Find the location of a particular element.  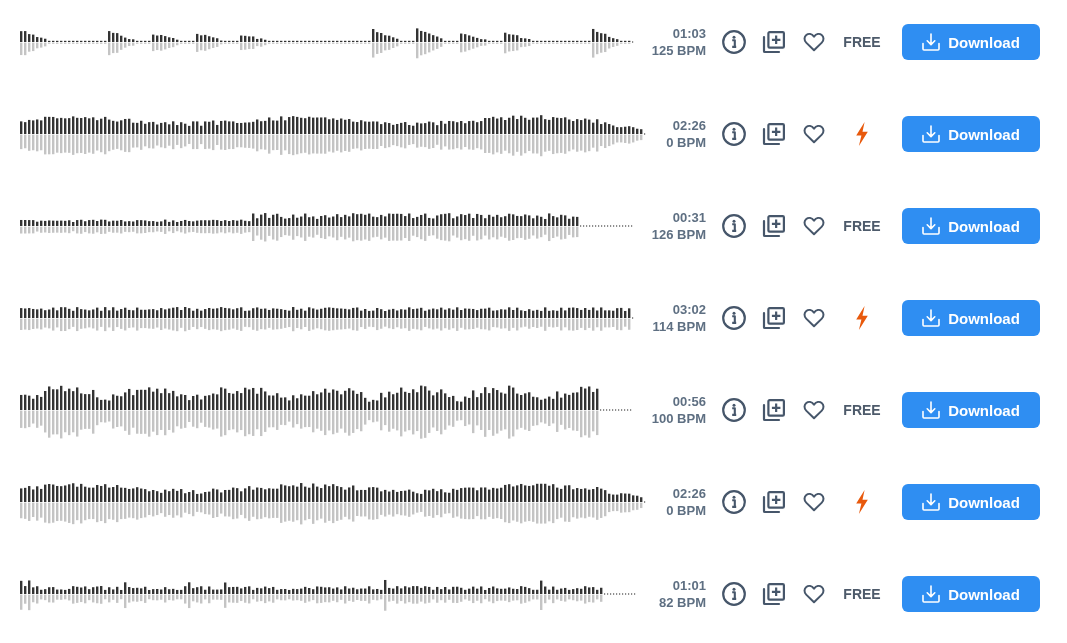

duration-text: 00:56 is located at coordinates (688, 401).